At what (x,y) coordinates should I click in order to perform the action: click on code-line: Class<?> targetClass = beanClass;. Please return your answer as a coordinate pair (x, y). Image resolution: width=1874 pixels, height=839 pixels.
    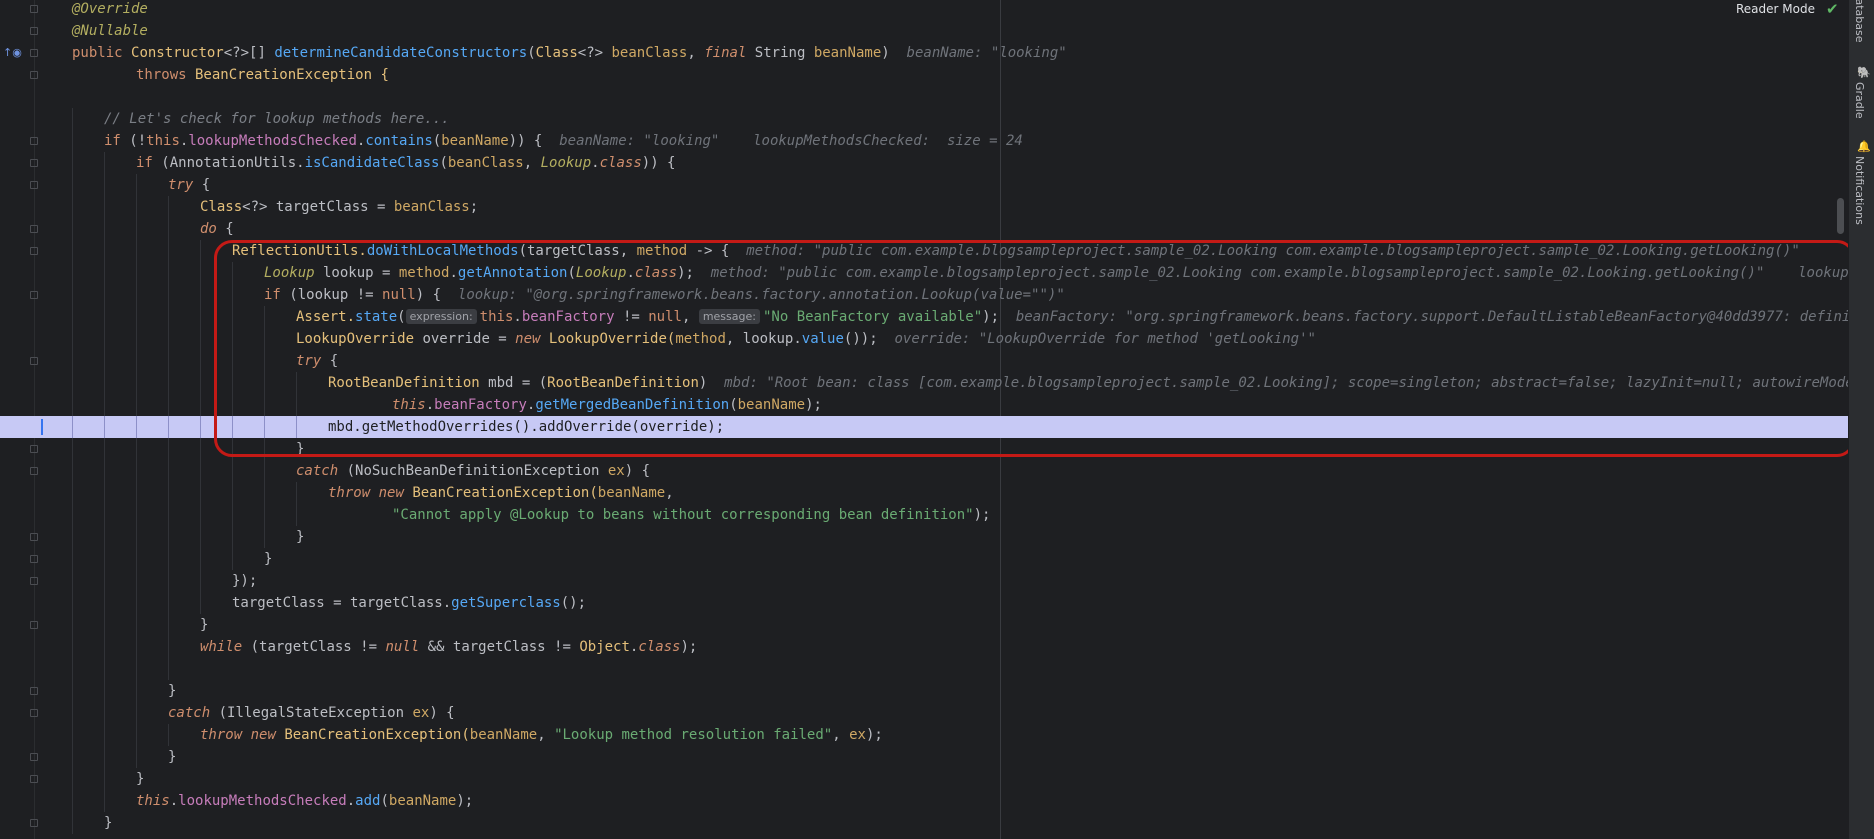
    Looking at the image, I should click on (924, 207).